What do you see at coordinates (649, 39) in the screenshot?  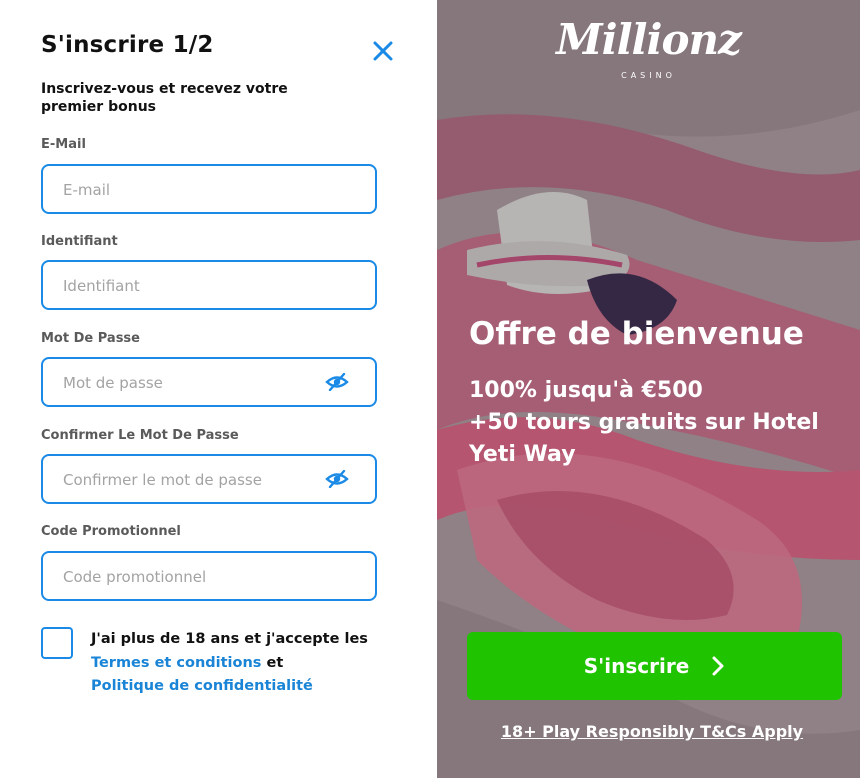 I see `brand-logo: Millionz` at bounding box center [649, 39].